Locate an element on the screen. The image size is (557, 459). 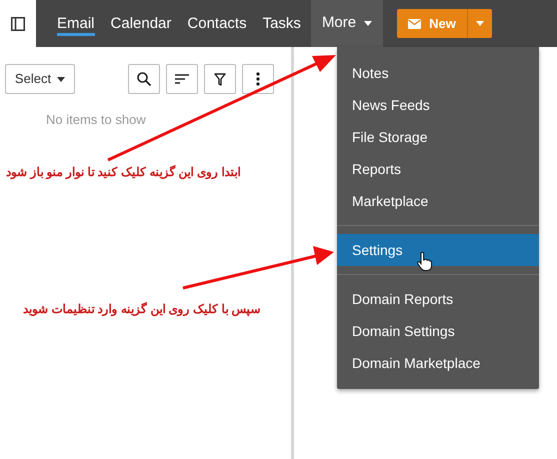
nav-tab: Contacts is located at coordinates (217, 23).